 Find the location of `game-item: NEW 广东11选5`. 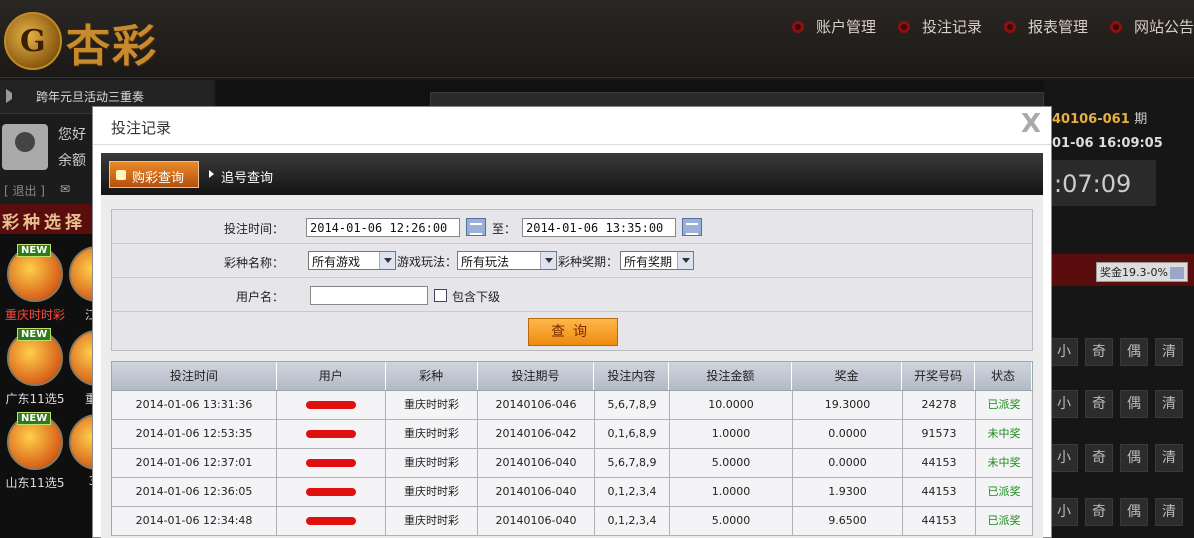

game-item: NEW 广东11选5 is located at coordinates (35, 367).